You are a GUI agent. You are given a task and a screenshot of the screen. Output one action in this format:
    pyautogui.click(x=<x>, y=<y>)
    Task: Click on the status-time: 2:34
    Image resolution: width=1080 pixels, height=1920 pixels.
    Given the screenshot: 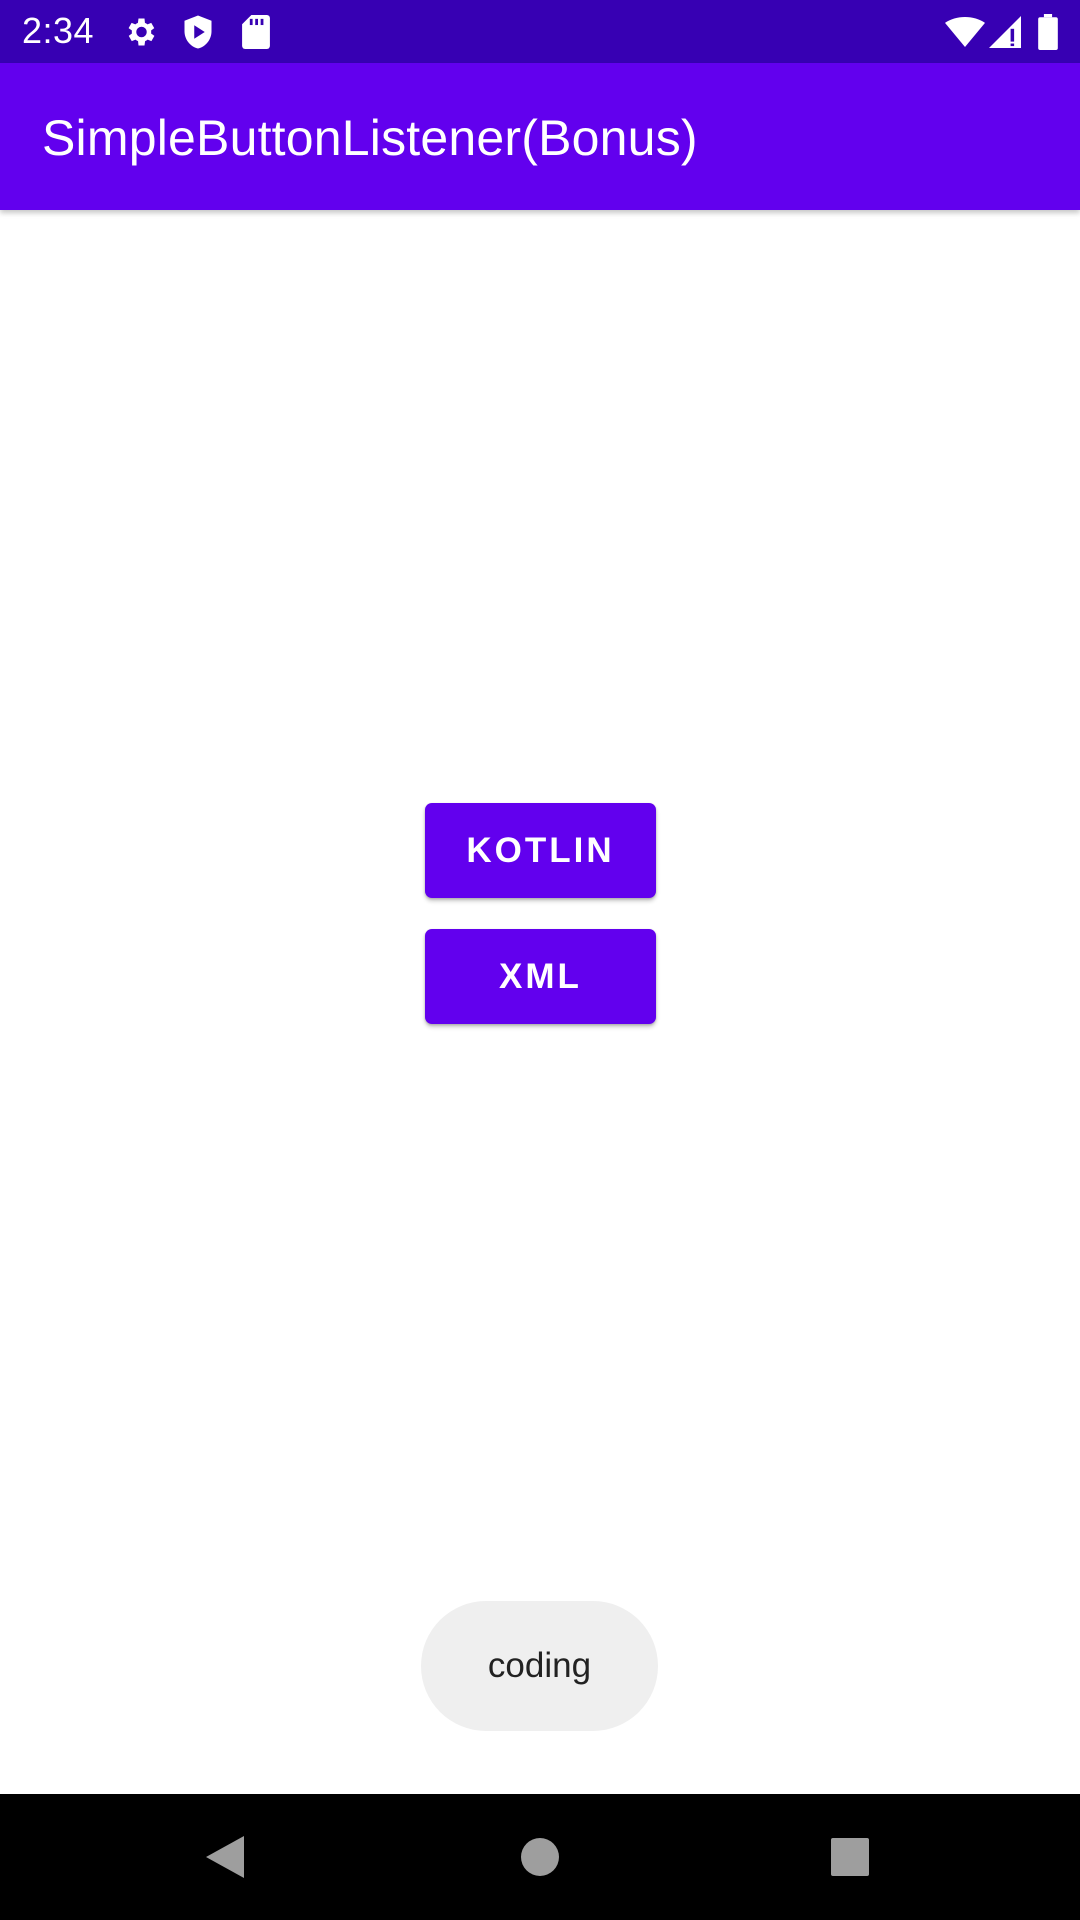 What is the action you would take?
    pyautogui.click(x=58, y=30)
    